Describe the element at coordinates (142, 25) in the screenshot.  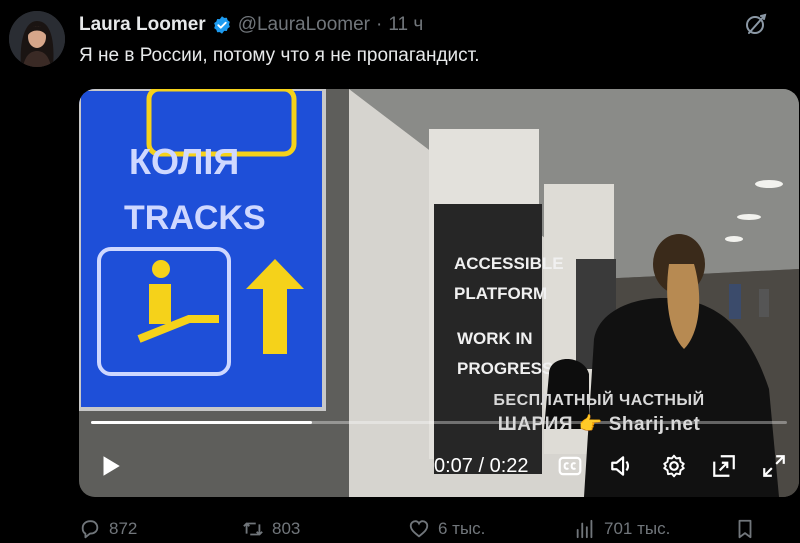
I see `author-name: Laura Loomer` at that location.